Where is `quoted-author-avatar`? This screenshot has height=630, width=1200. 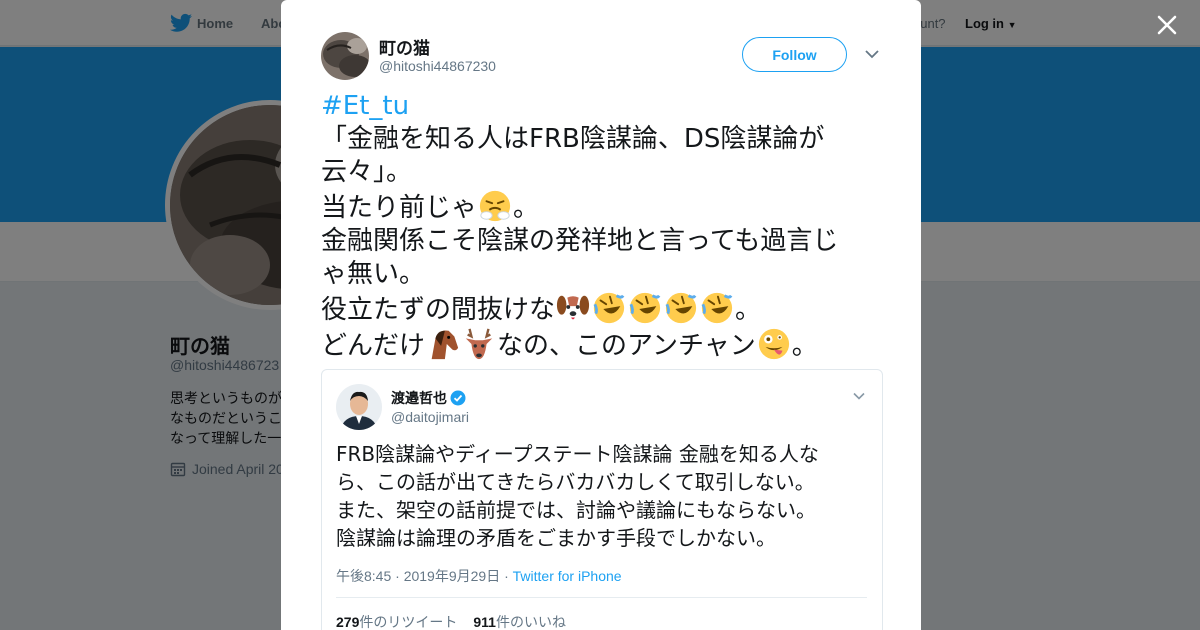 quoted-author-avatar is located at coordinates (359, 407).